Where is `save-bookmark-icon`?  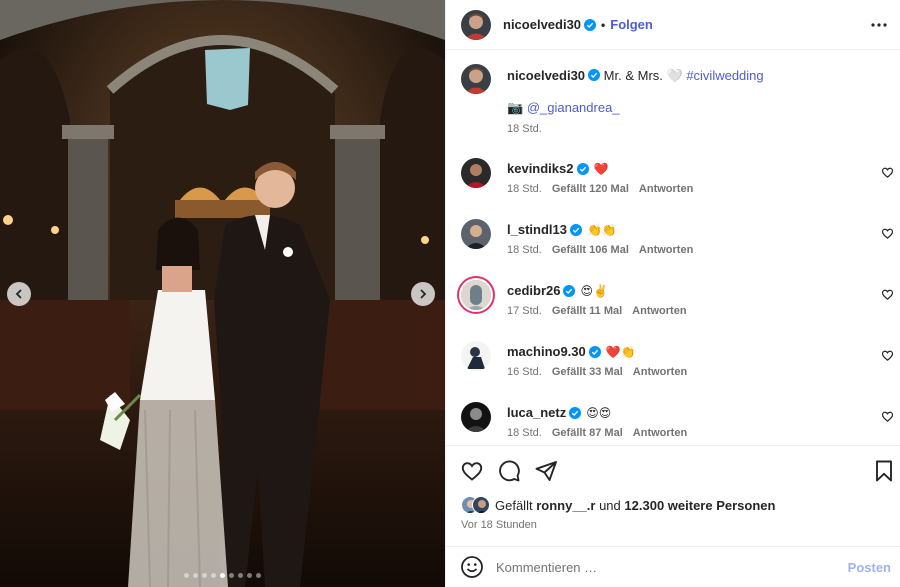 save-bookmark-icon is located at coordinates (884, 471).